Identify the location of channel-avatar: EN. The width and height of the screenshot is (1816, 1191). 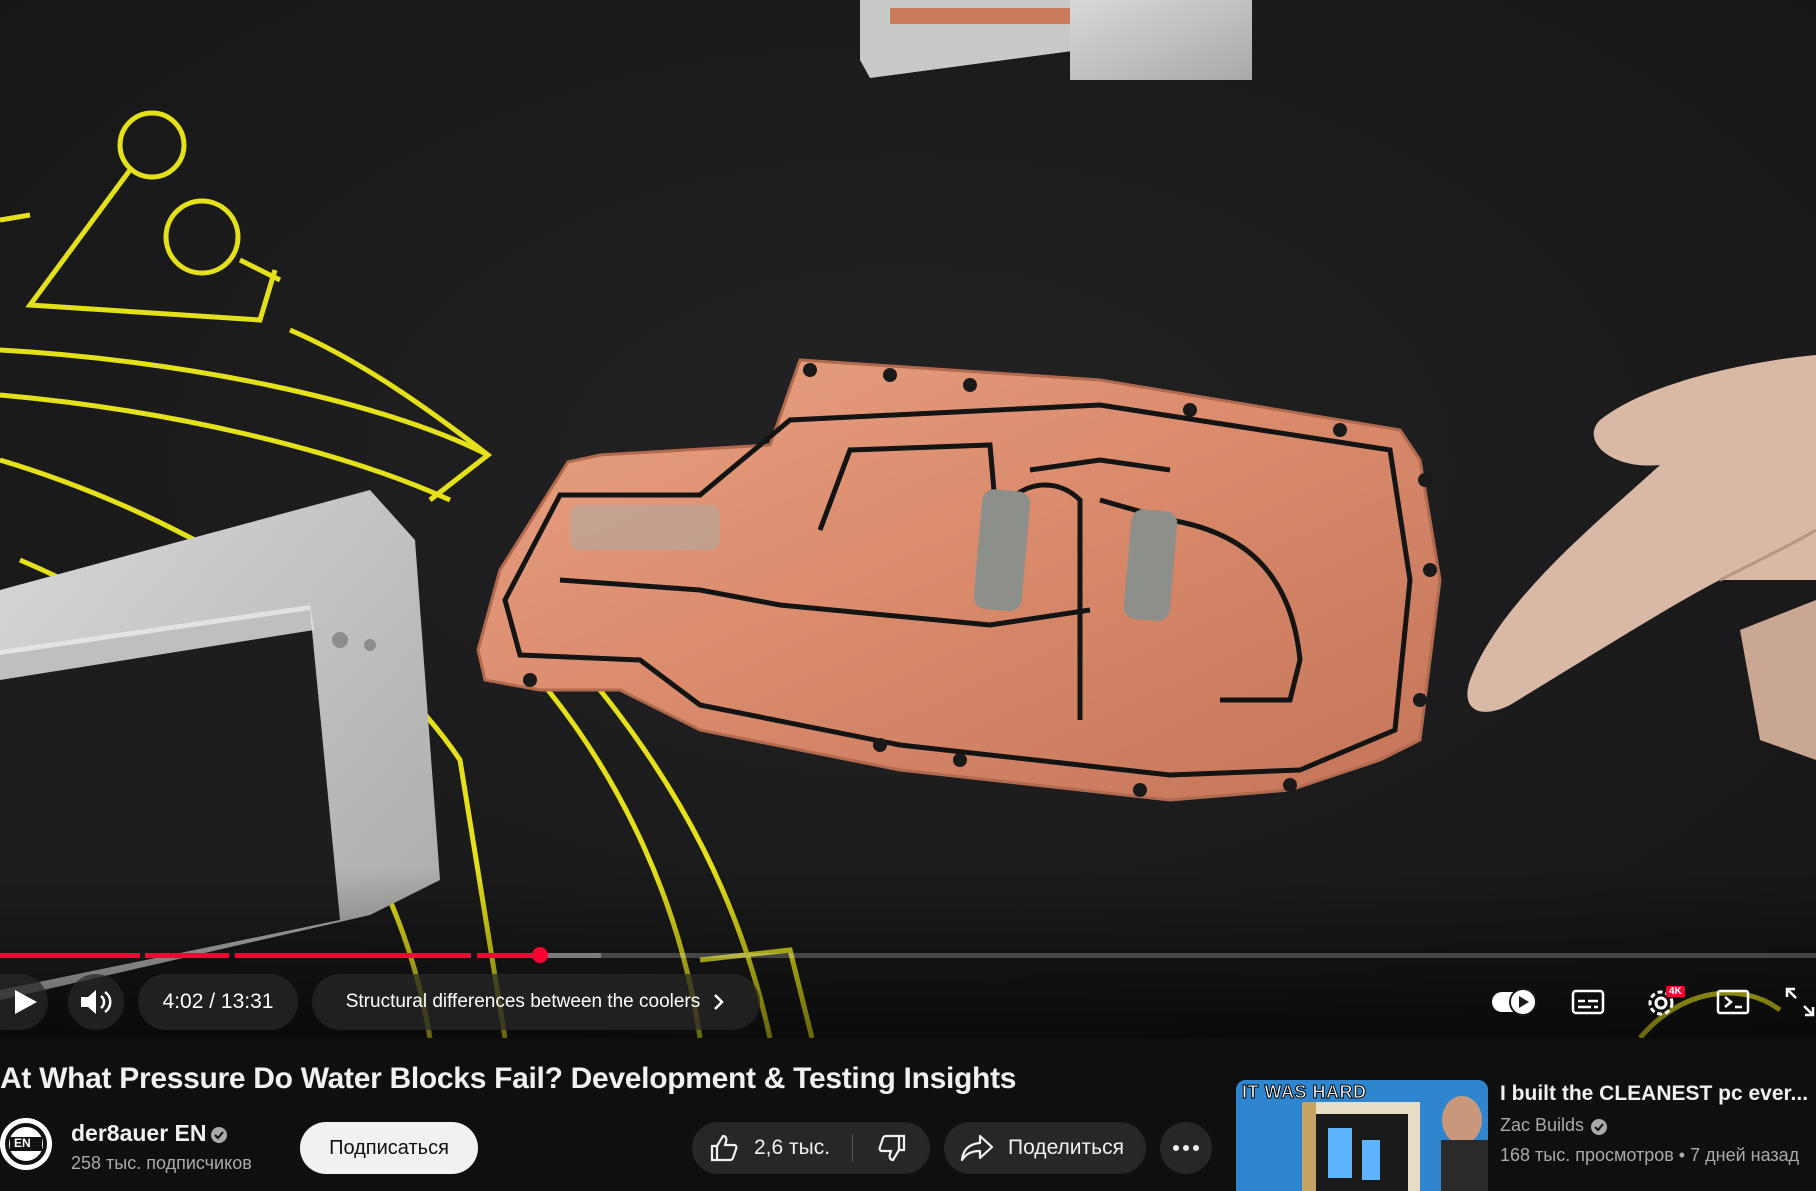
(26, 1144).